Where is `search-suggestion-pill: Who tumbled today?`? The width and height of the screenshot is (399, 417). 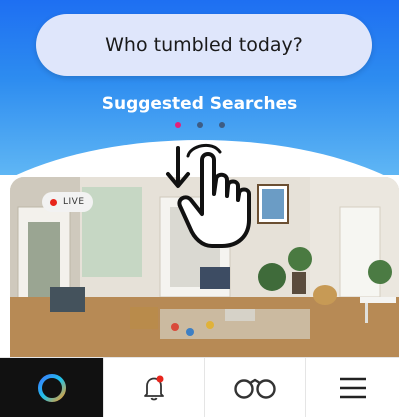 search-suggestion-pill: Who tumbled today? is located at coordinates (204, 45).